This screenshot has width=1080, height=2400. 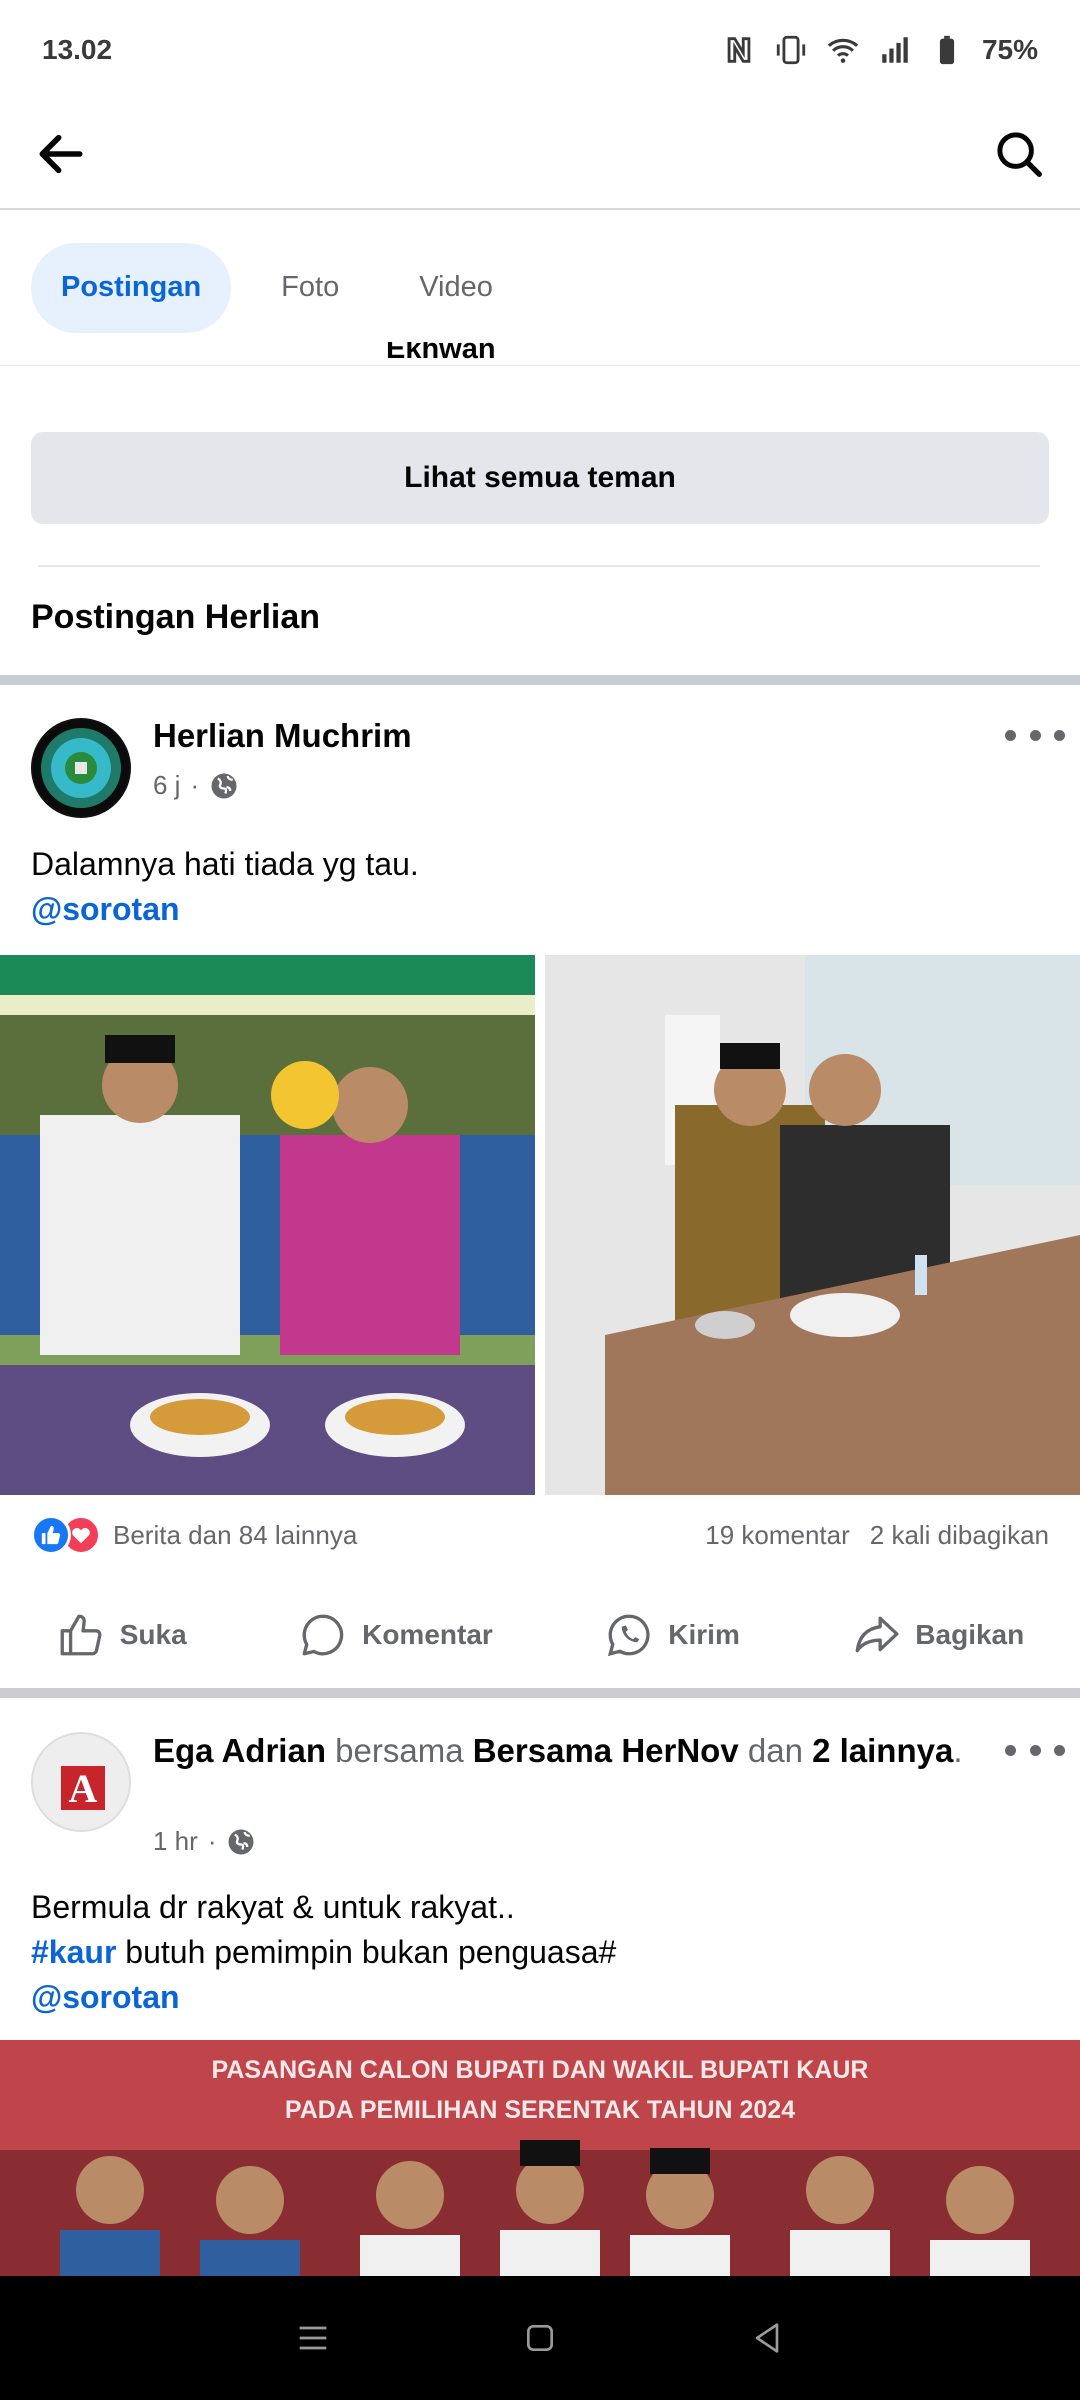 I want to click on tab-video: Video, so click(x=456, y=288).